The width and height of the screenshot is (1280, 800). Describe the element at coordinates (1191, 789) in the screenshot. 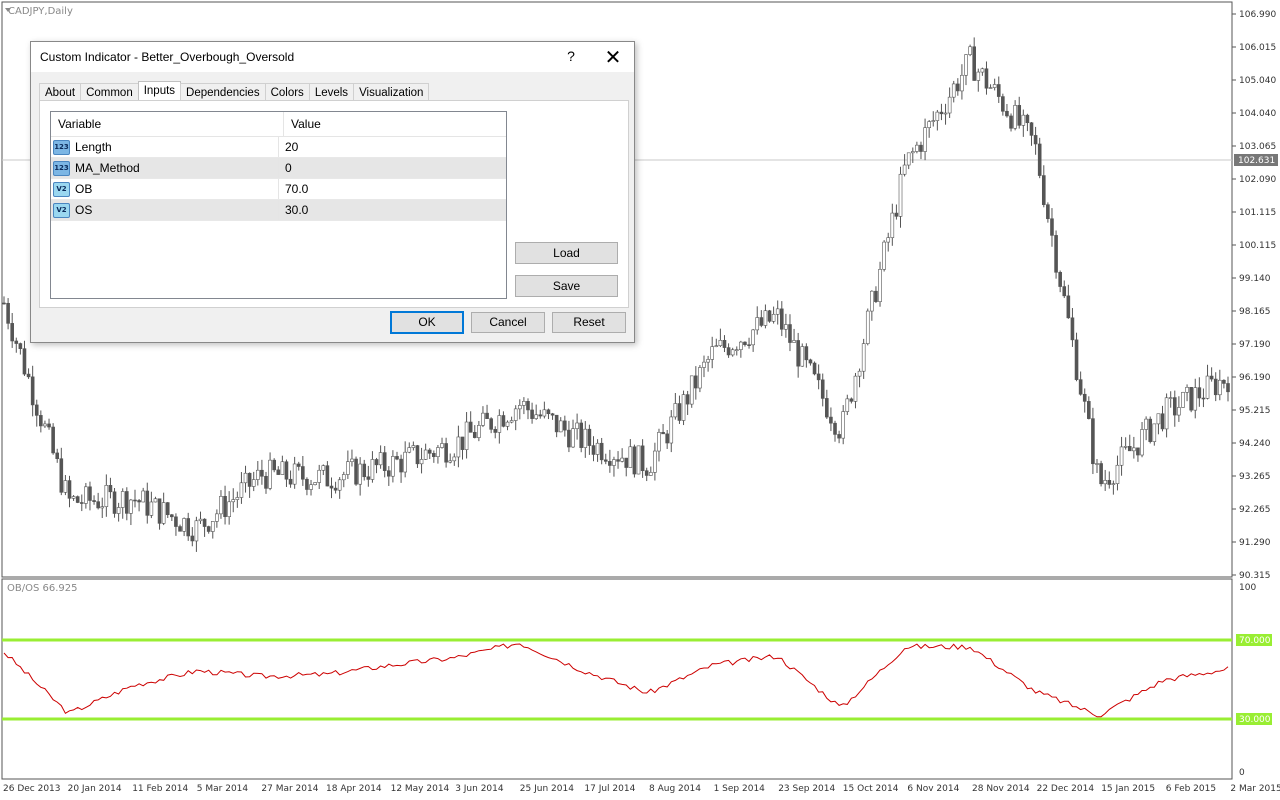

I see `date-tick-label: 6 Feb 2015` at that location.